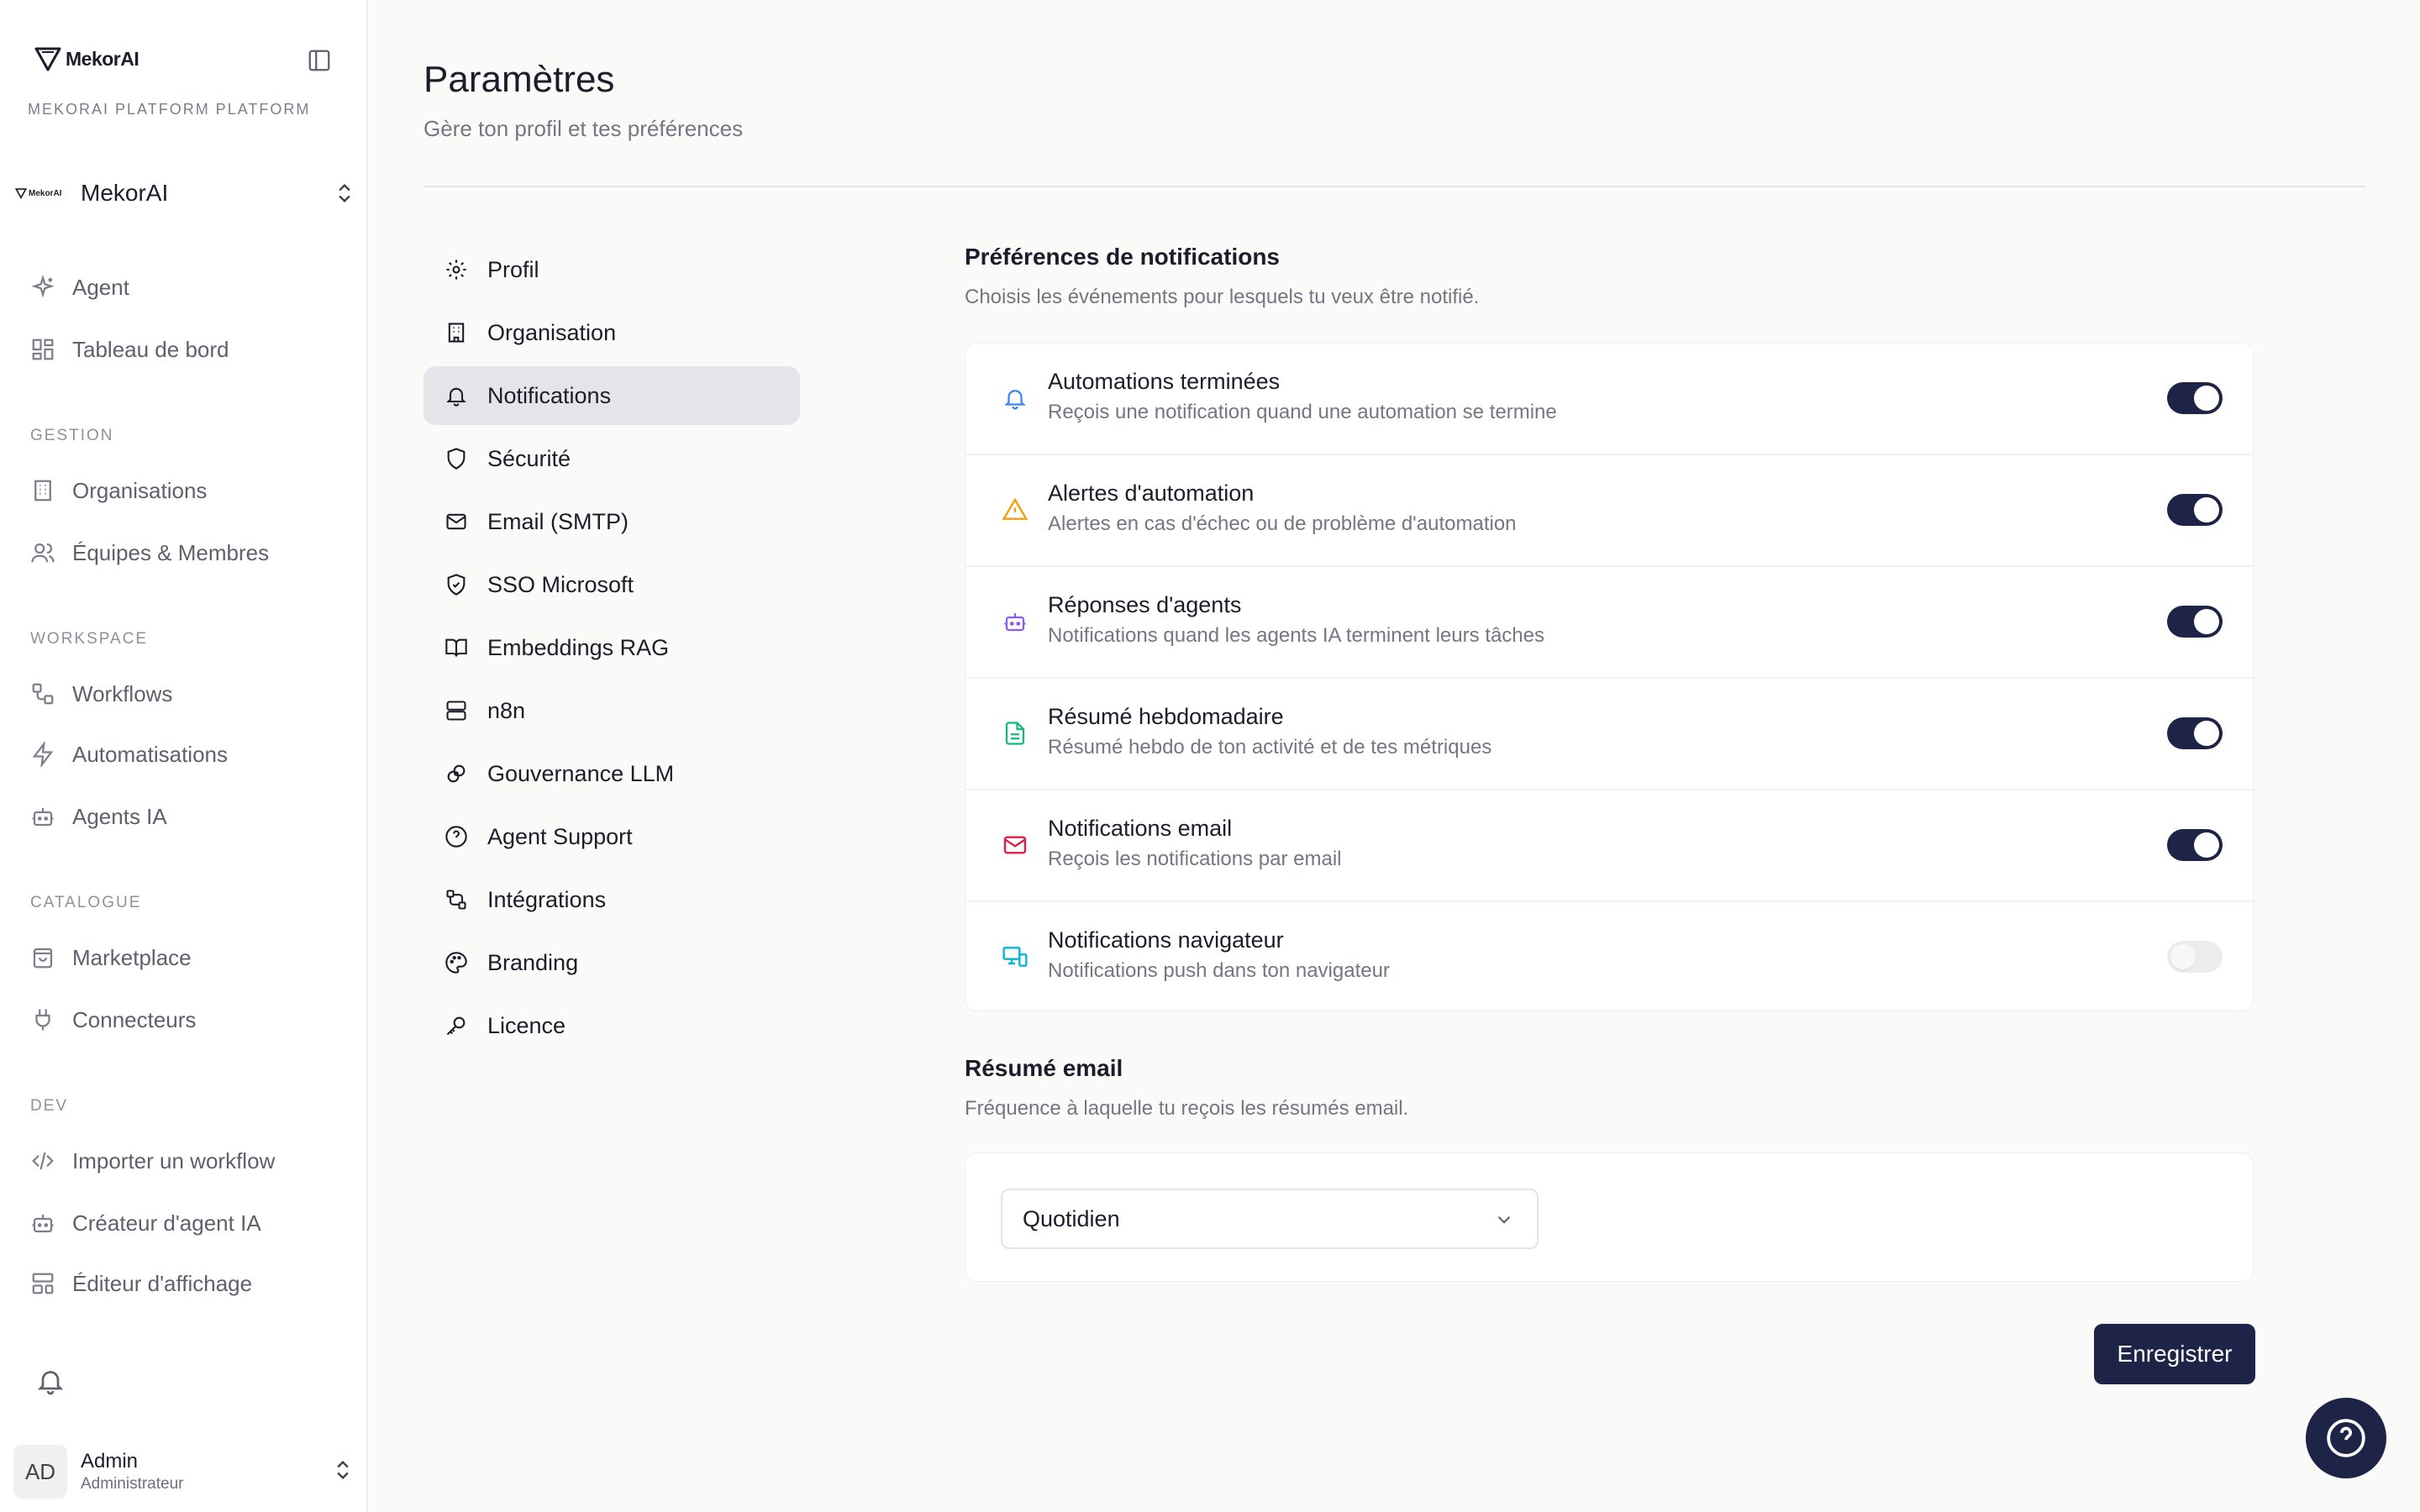 The height and width of the screenshot is (1512, 2420). I want to click on notification-title: Automations terminées, so click(1164, 381).